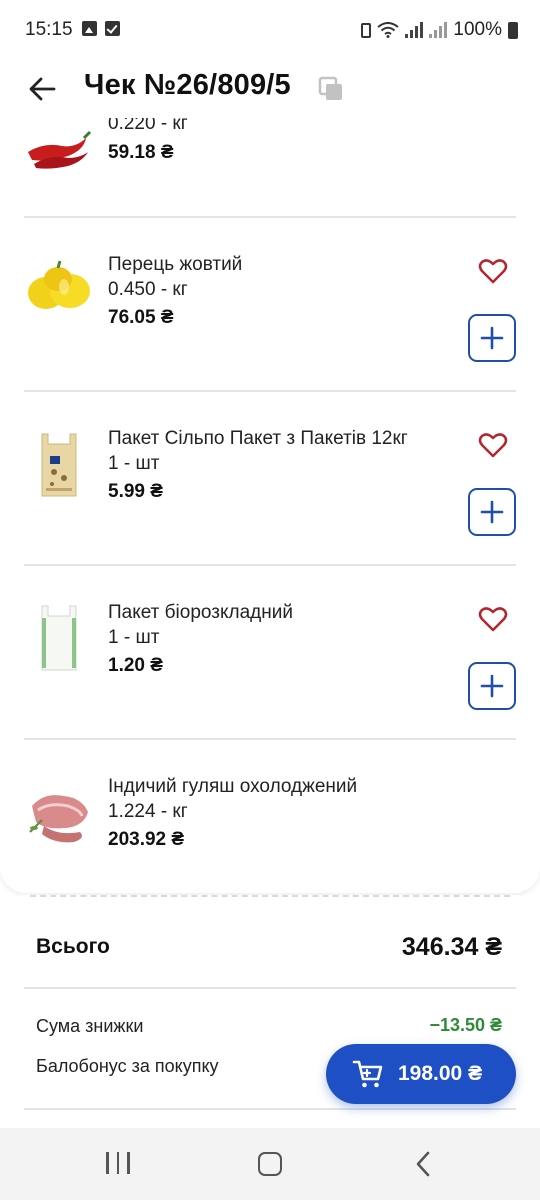 The width and height of the screenshot is (540, 1200). I want to click on battery-percent: 100%, so click(477, 29).